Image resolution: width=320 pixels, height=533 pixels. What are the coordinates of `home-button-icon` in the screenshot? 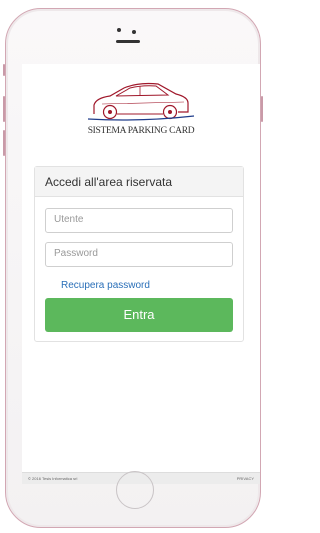 It's located at (135, 490).